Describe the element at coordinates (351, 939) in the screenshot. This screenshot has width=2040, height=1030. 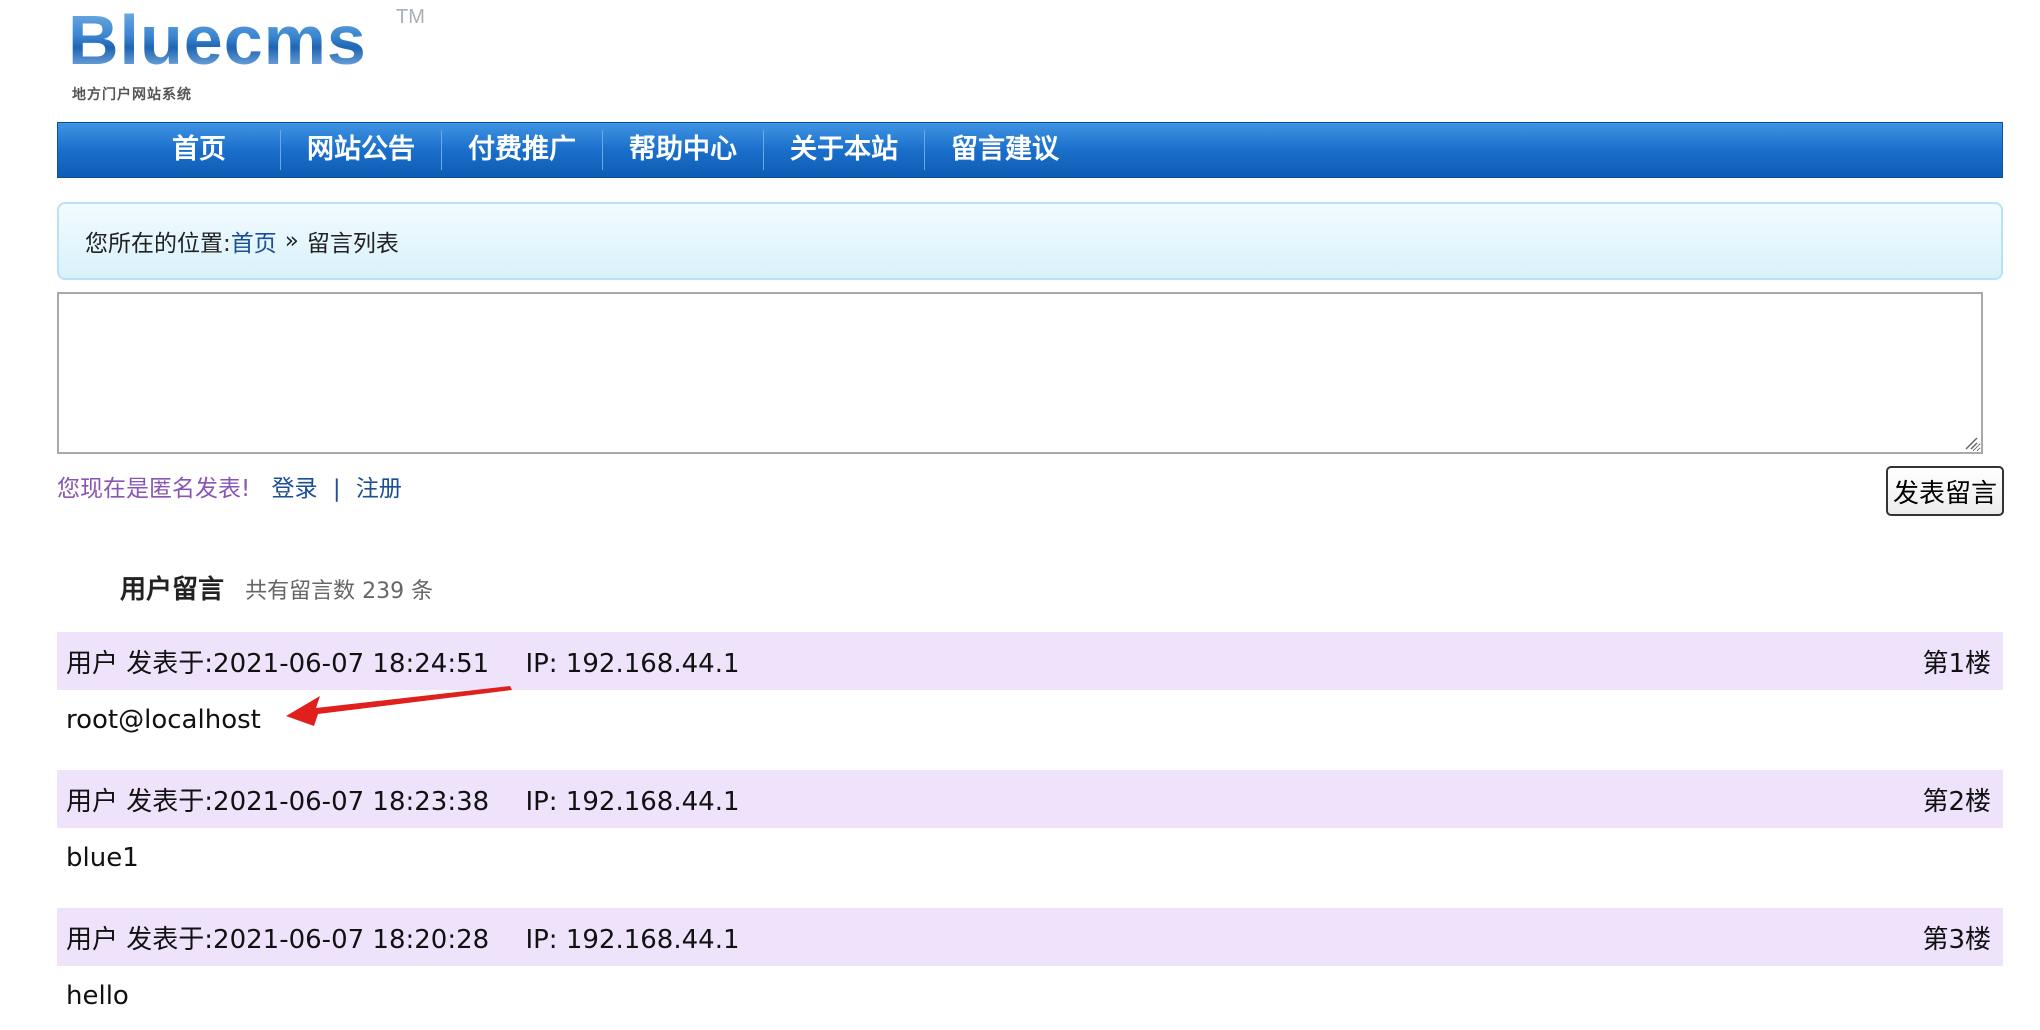
I see `message-timestamp: 2021-06-07 18:20:28` at that location.